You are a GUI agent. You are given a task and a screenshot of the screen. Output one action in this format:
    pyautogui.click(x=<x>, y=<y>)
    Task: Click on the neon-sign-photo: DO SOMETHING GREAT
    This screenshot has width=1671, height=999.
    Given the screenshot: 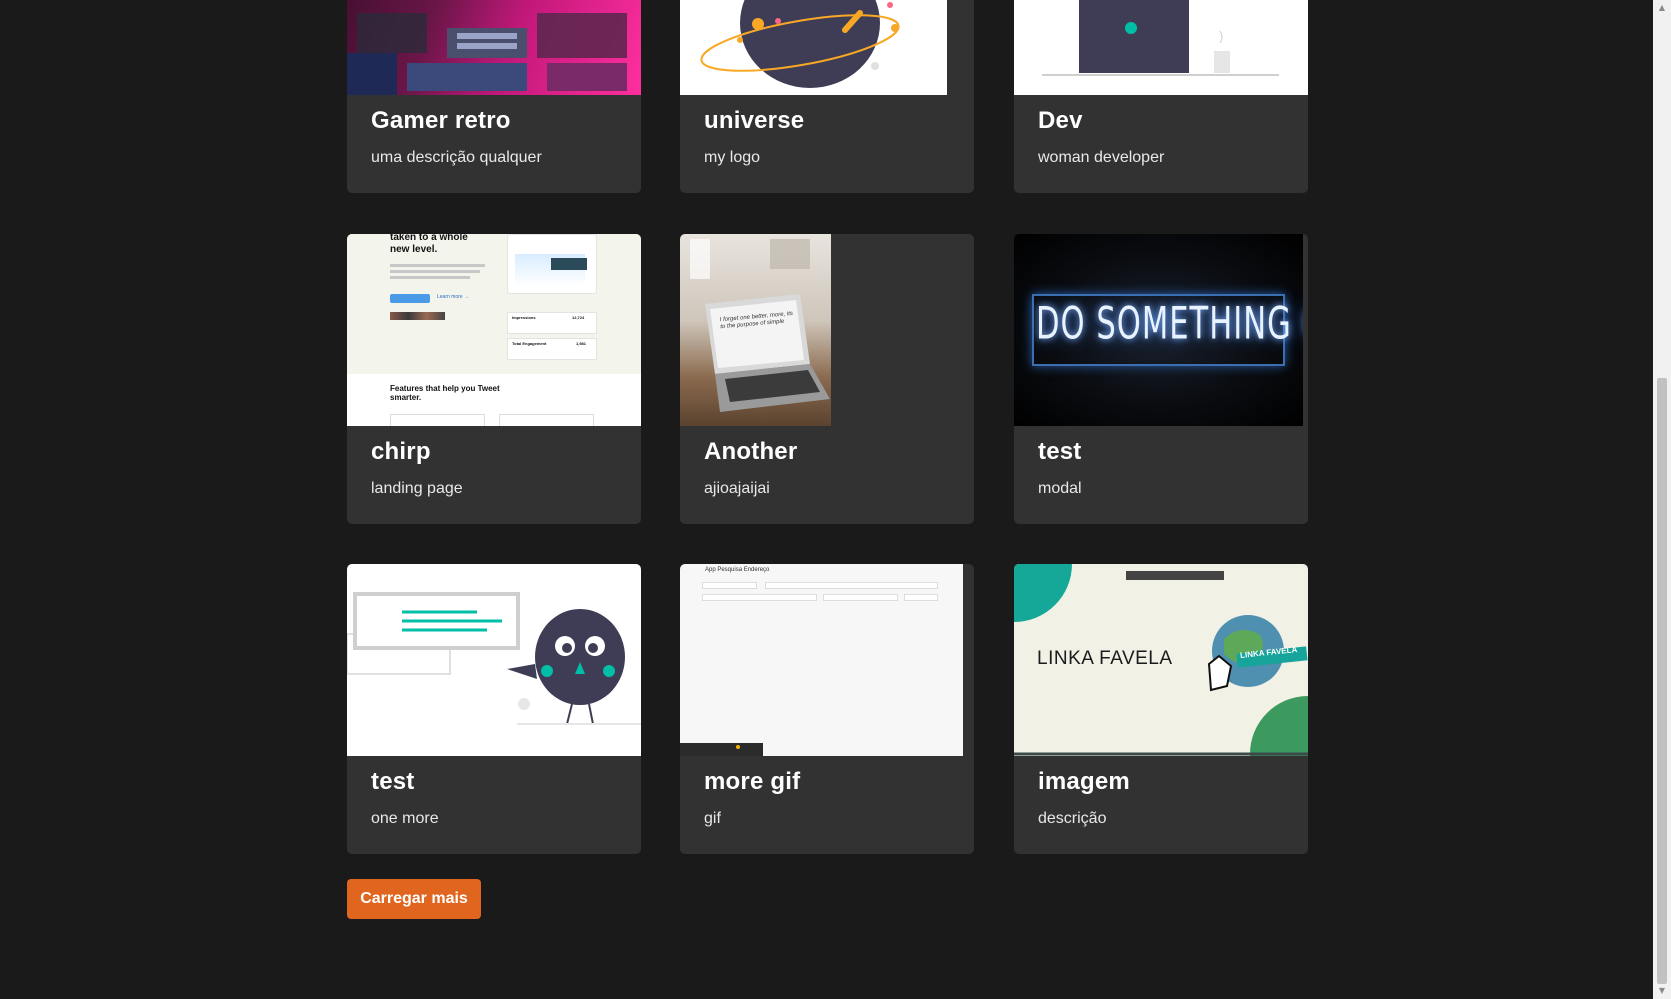 What is the action you would take?
    pyautogui.click(x=1158, y=330)
    